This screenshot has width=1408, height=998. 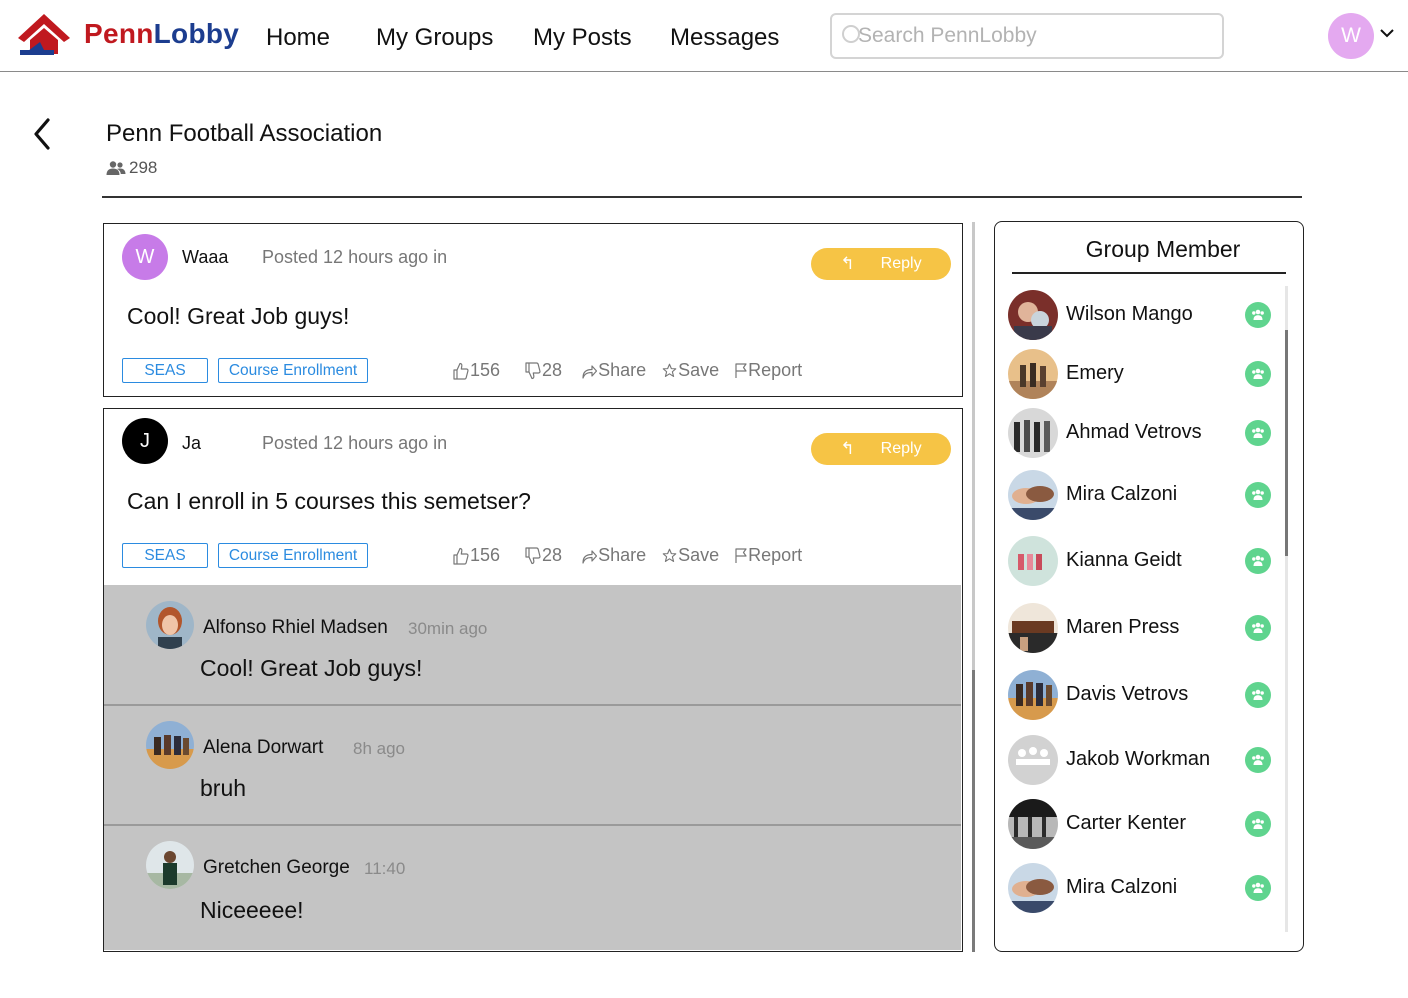 What do you see at coordinates (1129, 314) in the screenshot?
I see `member-name: Wilson Mango` at bounding box center [1129, 314].